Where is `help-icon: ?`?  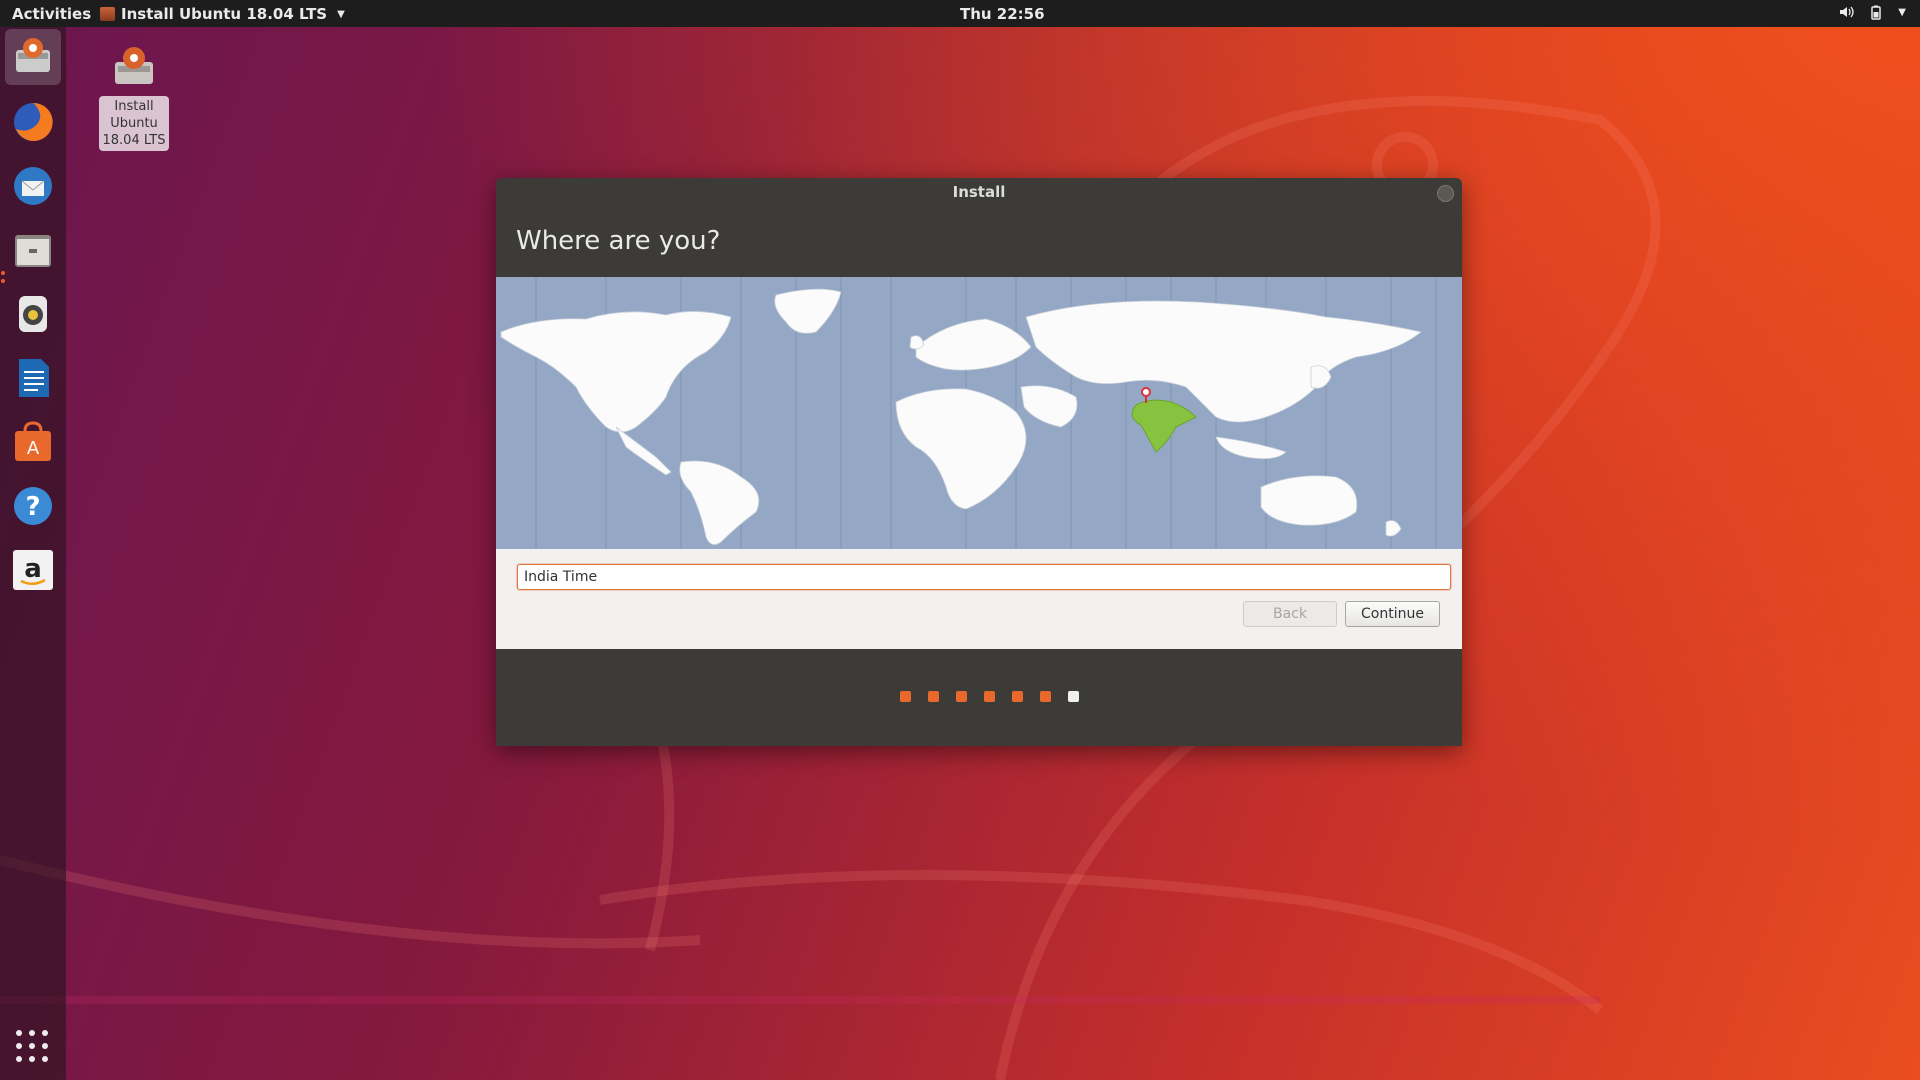 help-icon: ? is located at coordinates (33, 506).